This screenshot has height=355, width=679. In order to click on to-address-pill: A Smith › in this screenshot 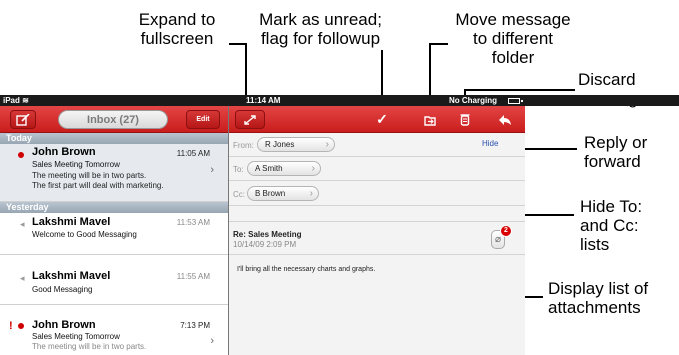, I will do `click(284, 168)`.